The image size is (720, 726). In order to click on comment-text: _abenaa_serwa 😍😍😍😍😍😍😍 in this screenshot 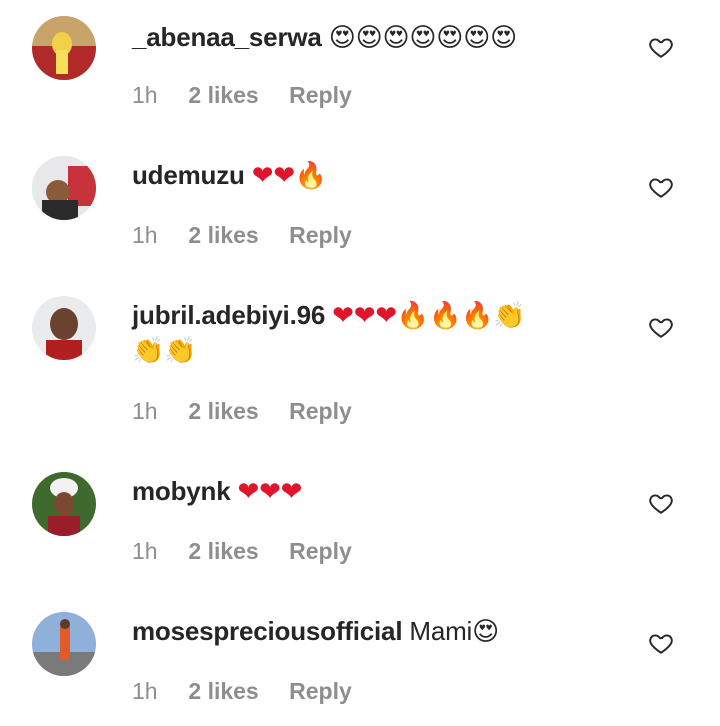, I will do `click(367, 37)`.